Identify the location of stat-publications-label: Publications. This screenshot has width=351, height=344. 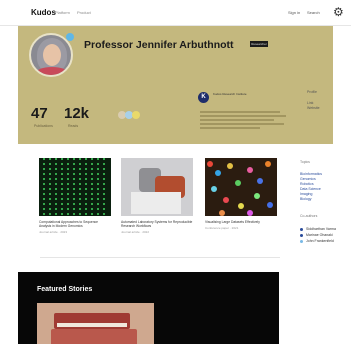
(43, 126).